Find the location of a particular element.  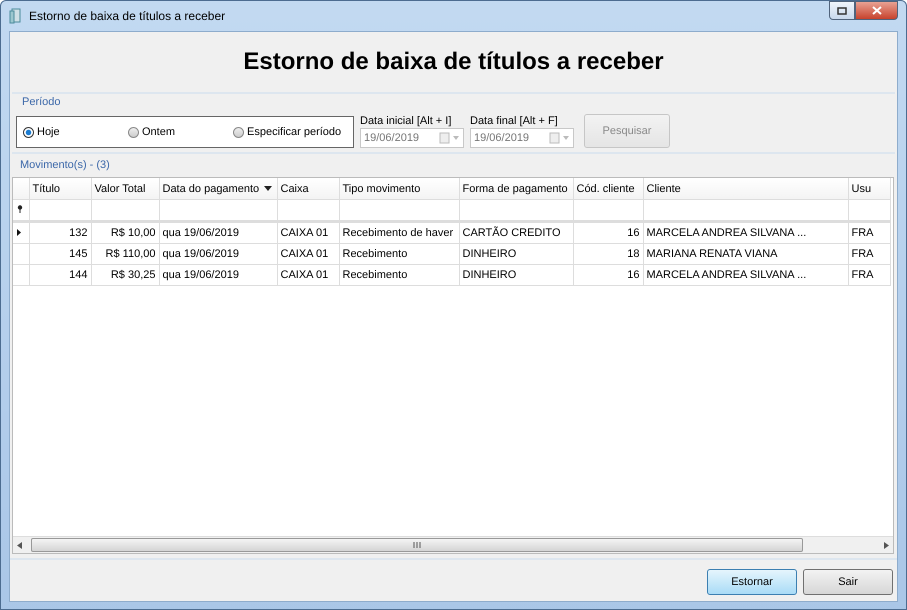

table-cell: 18 is located at coordinates (608, 254).